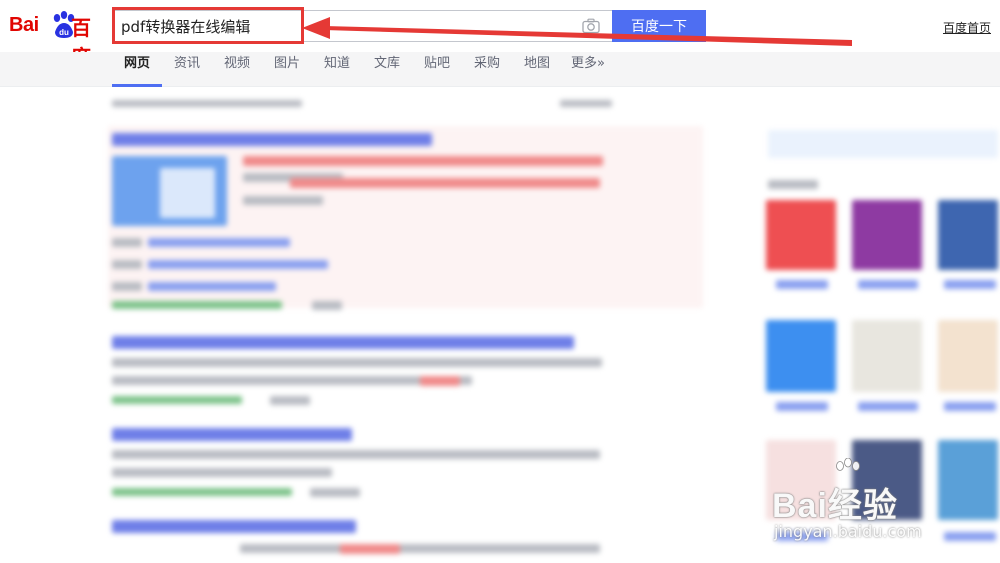  I want to click on sidebar-heading, so click(793, 184).